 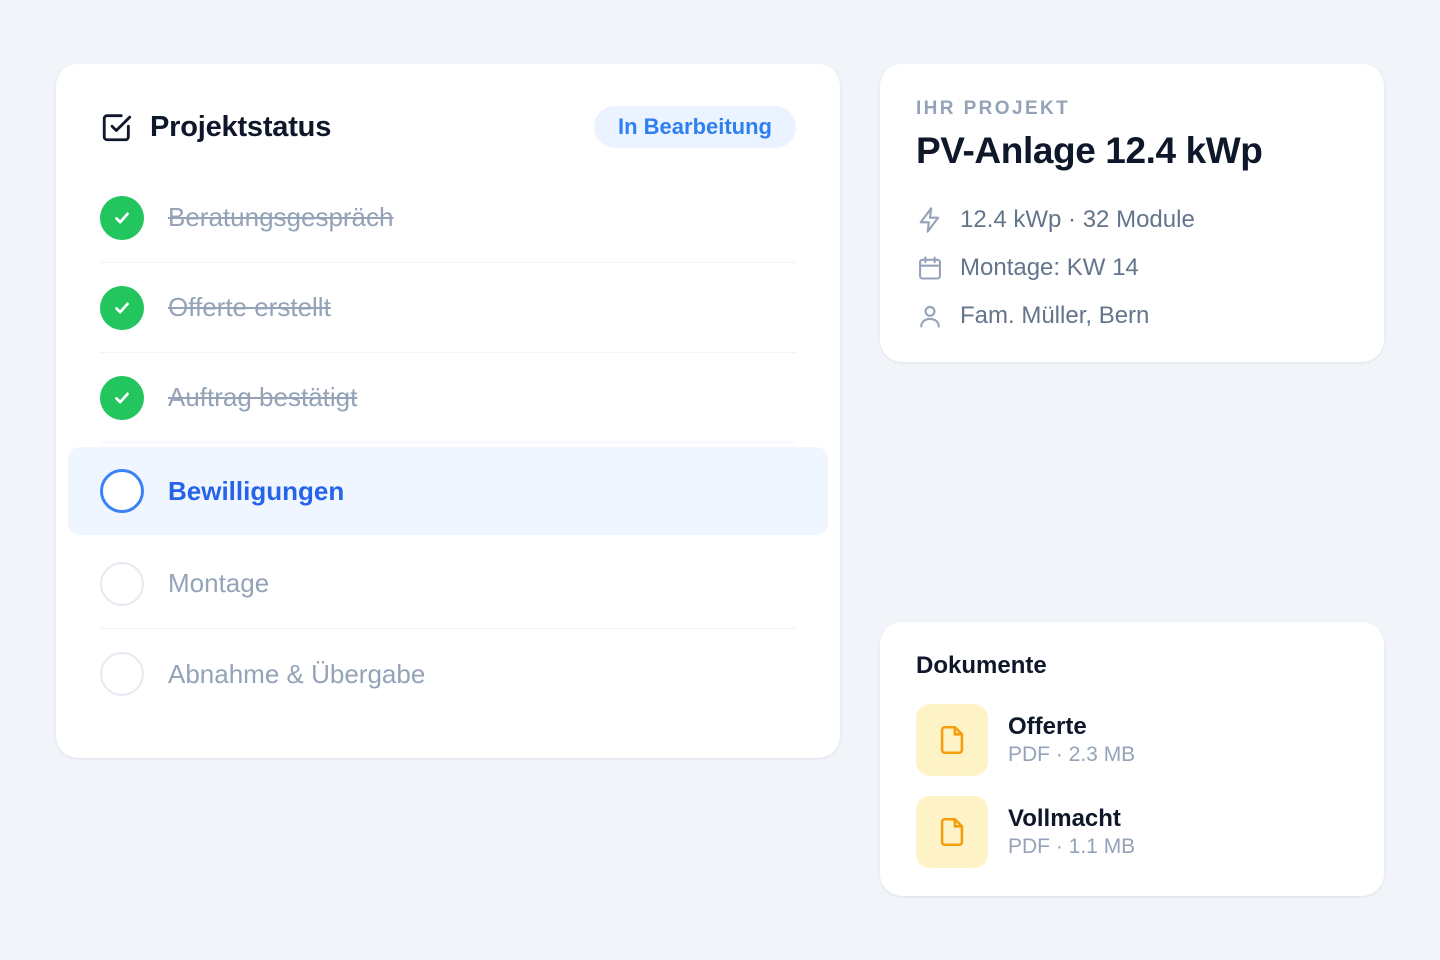 What do you see at coordinates (219, 583) in the screenshot?
I see `step-label: Montage` at bounding box center [219, 583].